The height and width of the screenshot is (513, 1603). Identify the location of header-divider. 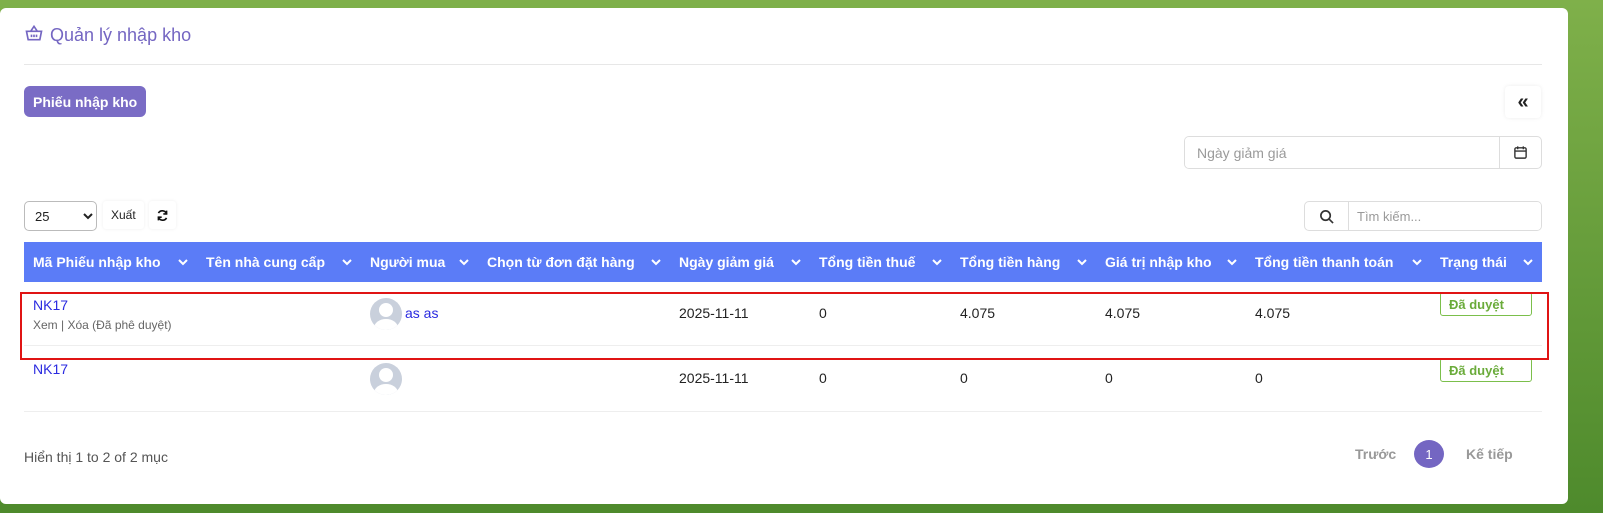
(783, 64).